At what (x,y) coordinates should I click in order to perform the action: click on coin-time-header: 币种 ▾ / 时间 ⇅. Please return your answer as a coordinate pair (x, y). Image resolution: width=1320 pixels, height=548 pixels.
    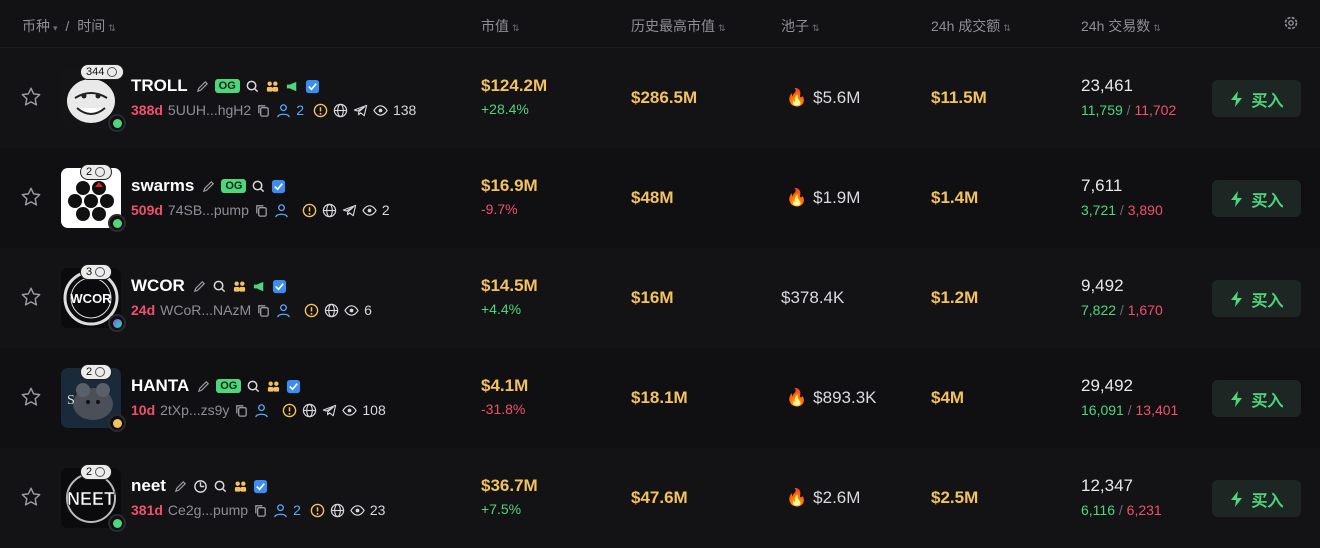
    Looking at the image, I should click on (69, 26).